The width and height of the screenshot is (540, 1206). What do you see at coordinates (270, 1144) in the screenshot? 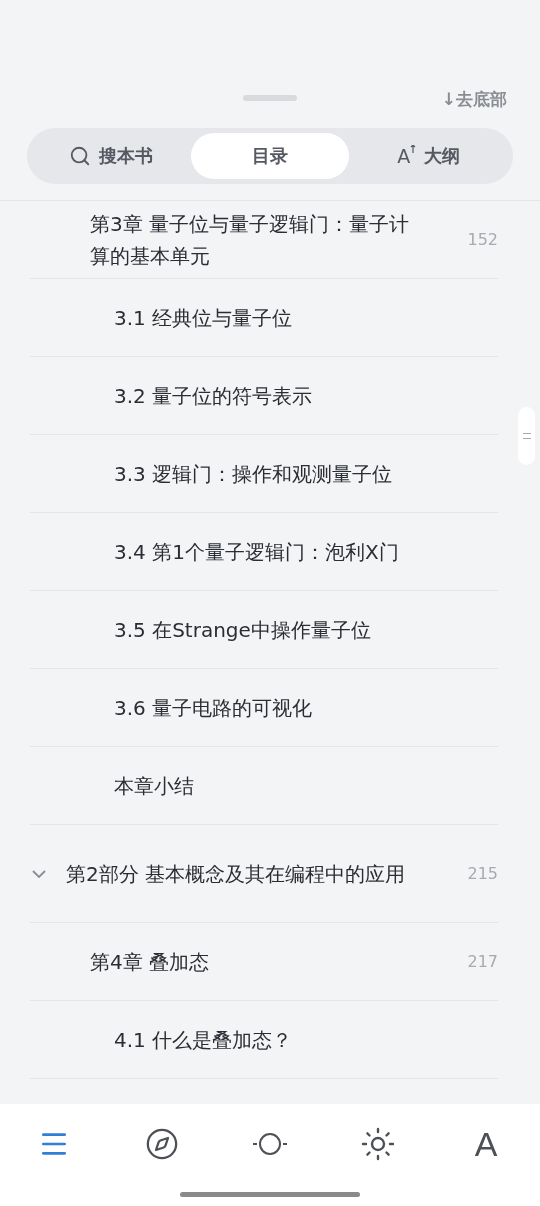
I see `brightness-down-button` at bounding box center [270, 1144].